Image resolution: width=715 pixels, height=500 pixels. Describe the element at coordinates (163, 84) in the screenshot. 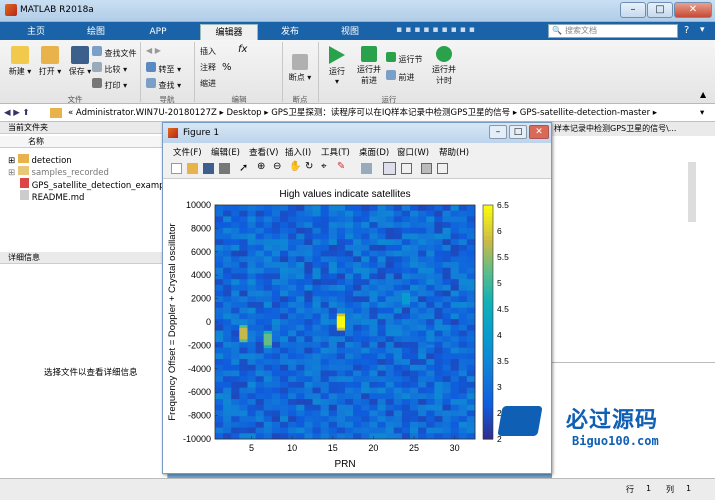

I see `find-button: 查找 ▾` at that location.